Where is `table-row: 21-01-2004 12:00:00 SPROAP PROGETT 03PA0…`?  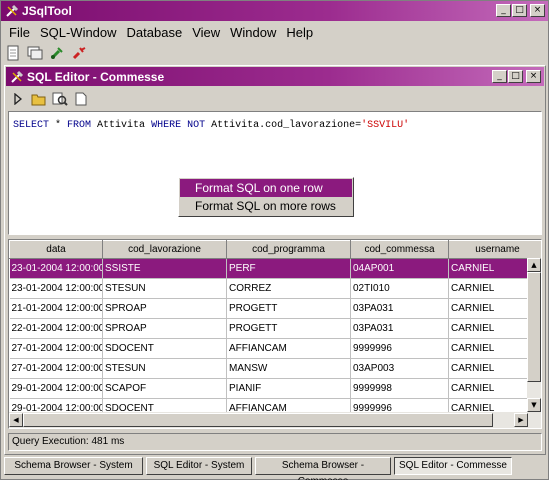 table-row: 21-01-2004 12:00:00 SPROAP PROGETT 03PA0… is located at coordinates (275, 308).